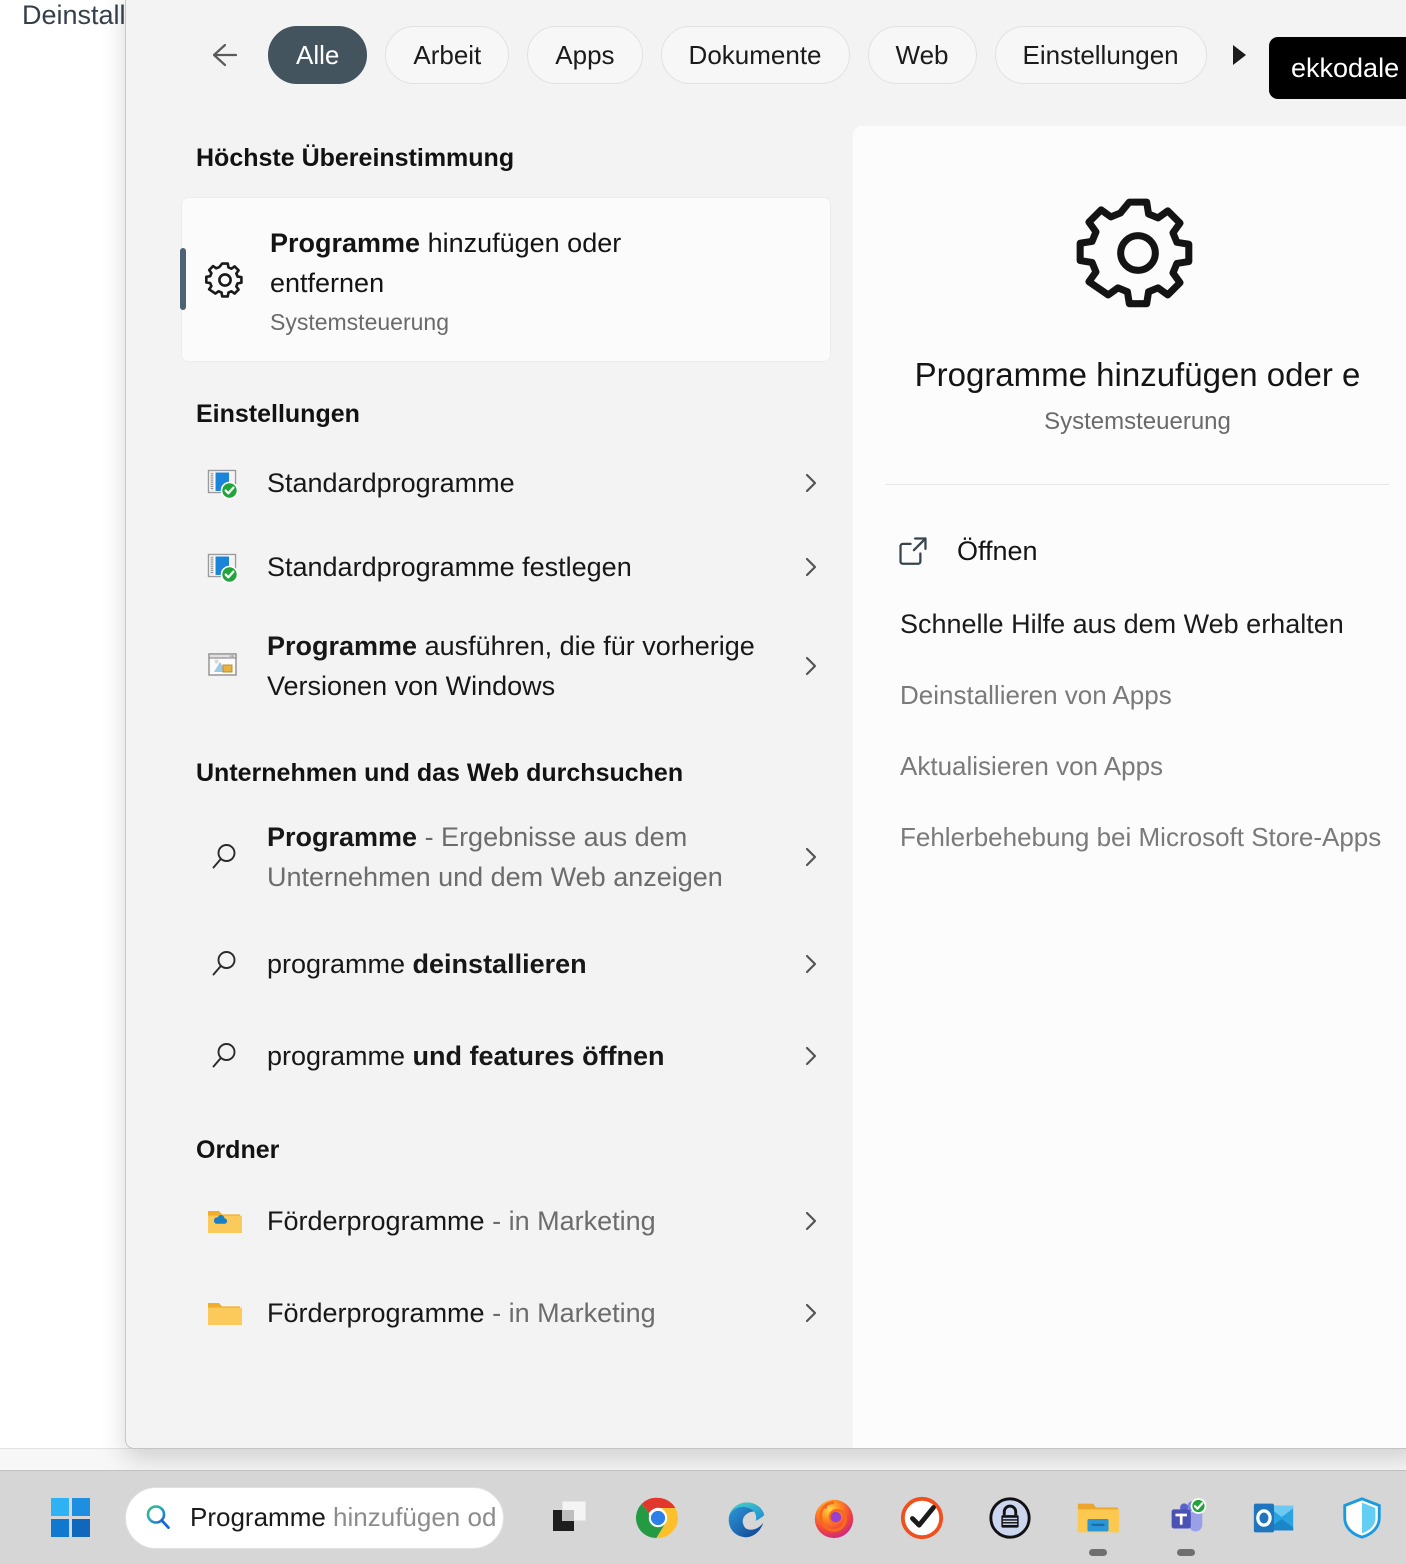 The image size is (1406, 1564). I want to click on taskbar-app-todo-check, so click(922, 1518).